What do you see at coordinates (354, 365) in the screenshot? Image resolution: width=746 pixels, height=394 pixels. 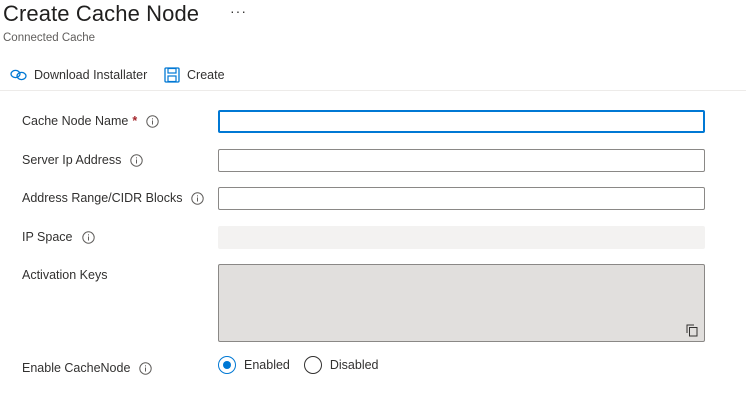 I see `radio-disabled-label: Disabled` at bounding box center [354, 365].